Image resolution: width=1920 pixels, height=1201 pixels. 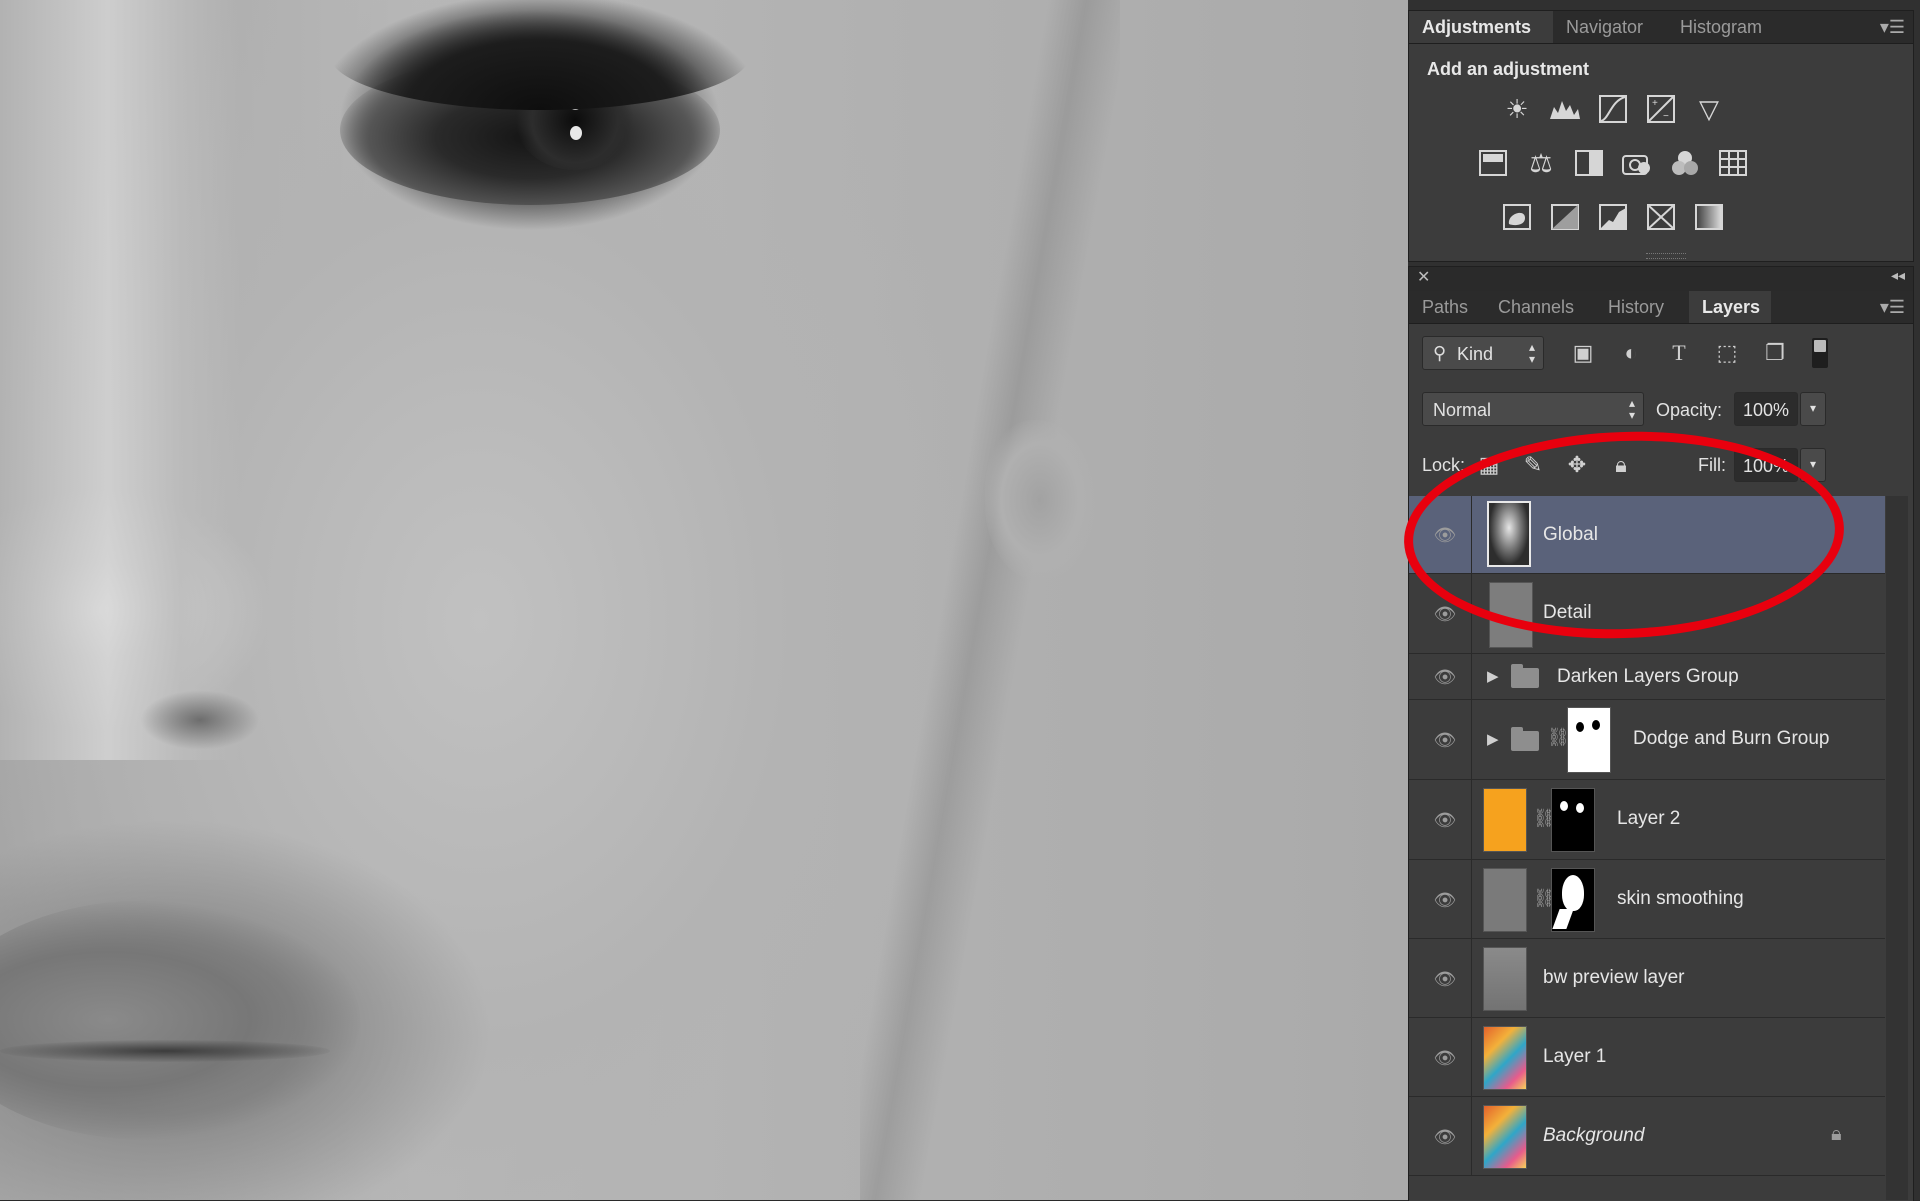 I want to click on nostril-shadow, so click(x=200, y=720).